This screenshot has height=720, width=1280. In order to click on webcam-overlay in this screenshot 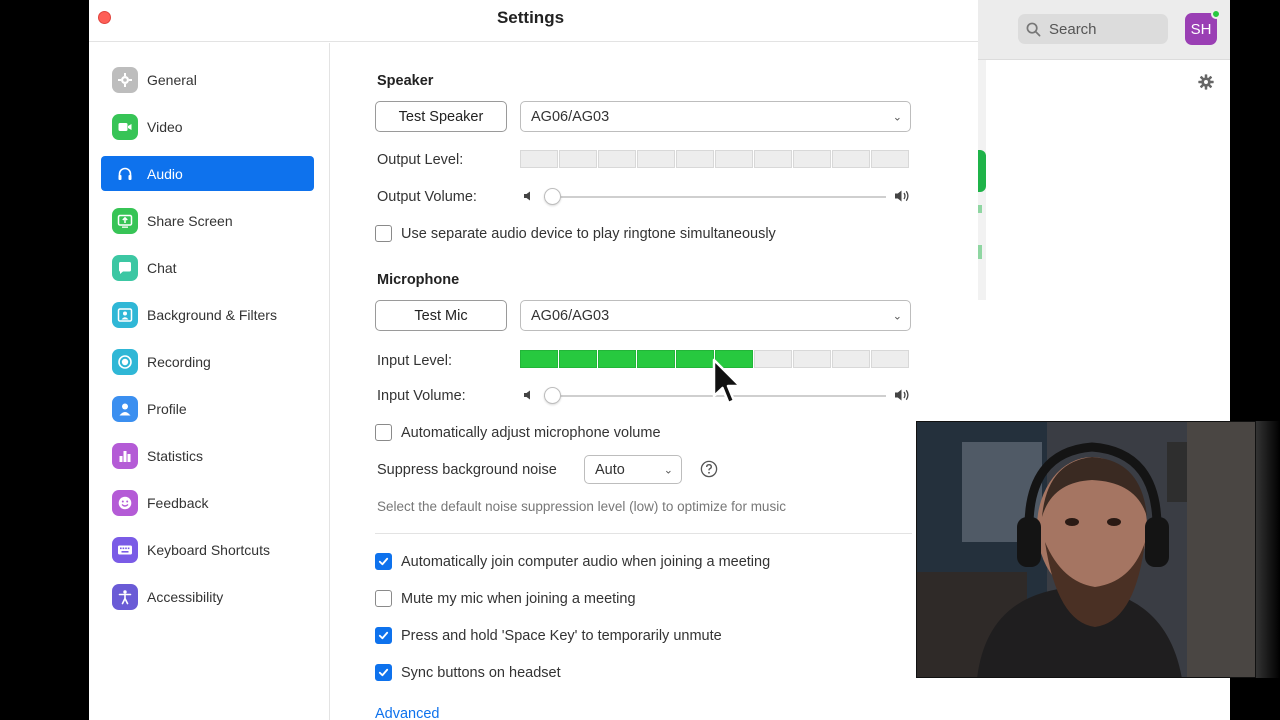, I will do `click(1086, 549)`.